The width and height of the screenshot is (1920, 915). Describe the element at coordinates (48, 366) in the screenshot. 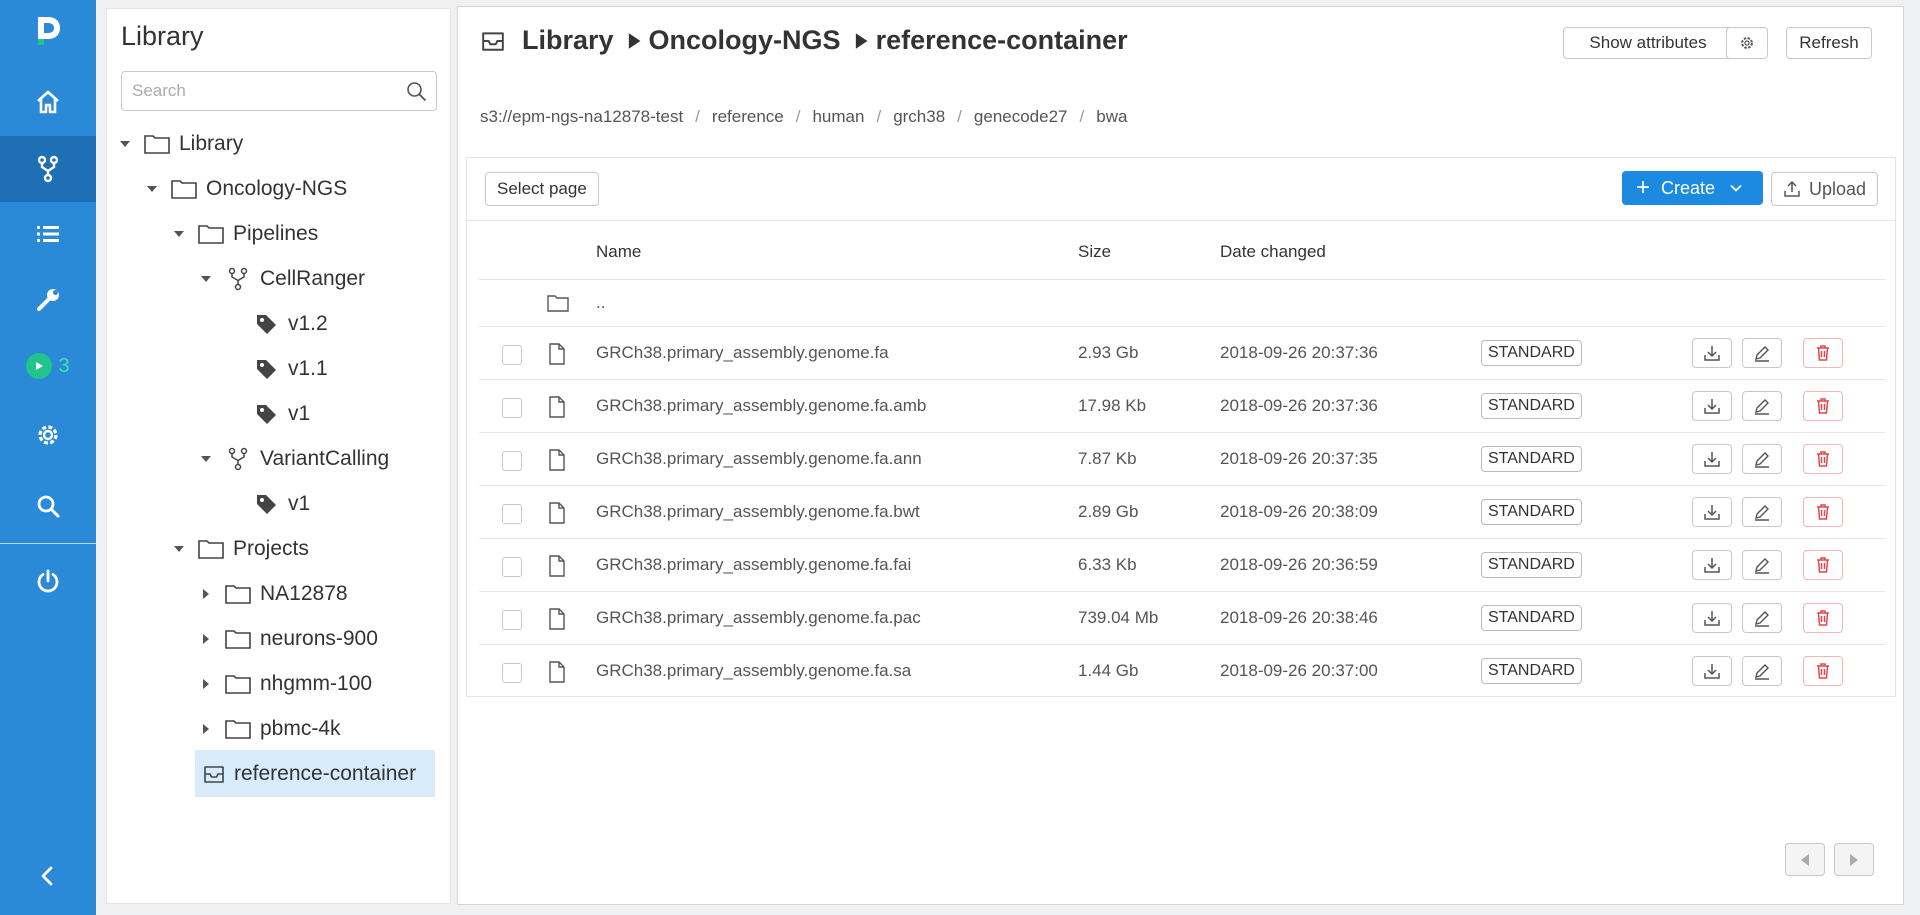

I see `nav-active-runs: 3` at that location.